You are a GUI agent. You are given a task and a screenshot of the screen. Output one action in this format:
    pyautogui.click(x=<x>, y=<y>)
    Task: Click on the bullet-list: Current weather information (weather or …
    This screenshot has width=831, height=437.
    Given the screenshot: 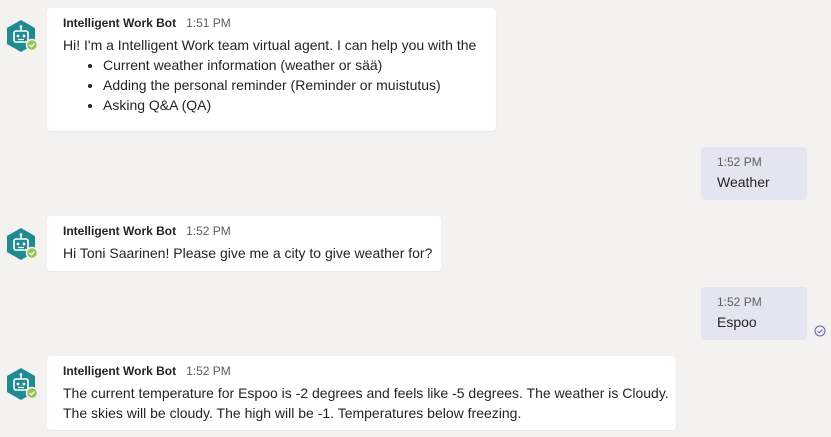 What is the action you would take?
    pyautogui.click(x=272, y=85)
    